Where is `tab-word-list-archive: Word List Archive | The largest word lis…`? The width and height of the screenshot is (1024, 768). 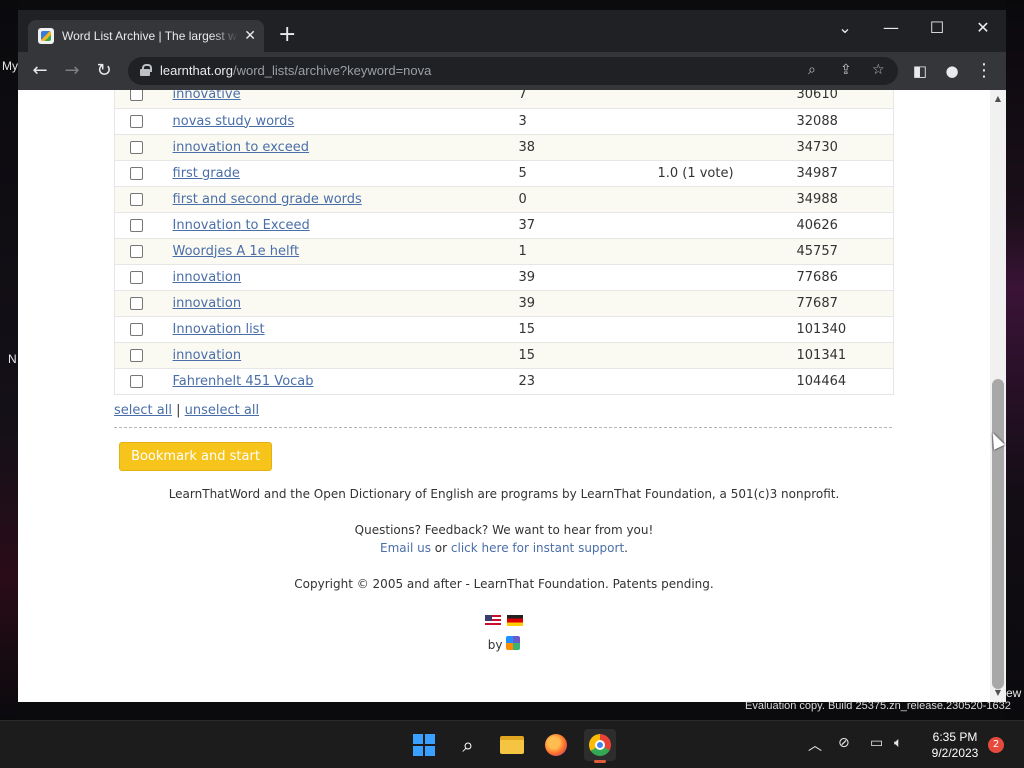
tab-word-list-archive: Word List Archive | The largest word lis… is located at coordinates (146, 36).